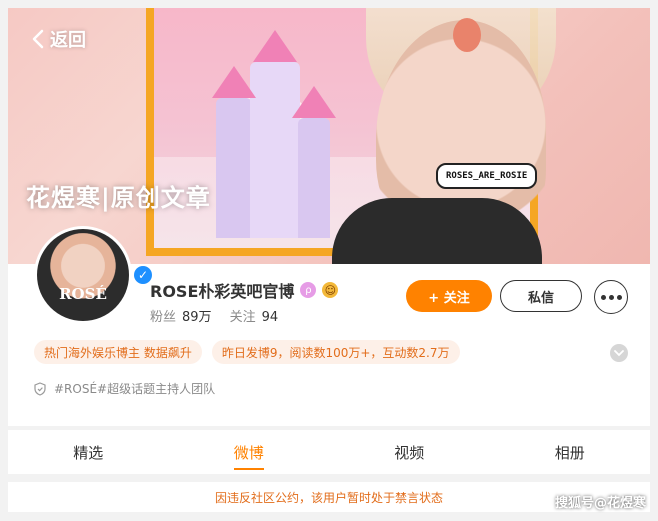  I want to click on mute-notice: 因违反社区公约，该用户暂时处于禁言状态, so click(329, 497).